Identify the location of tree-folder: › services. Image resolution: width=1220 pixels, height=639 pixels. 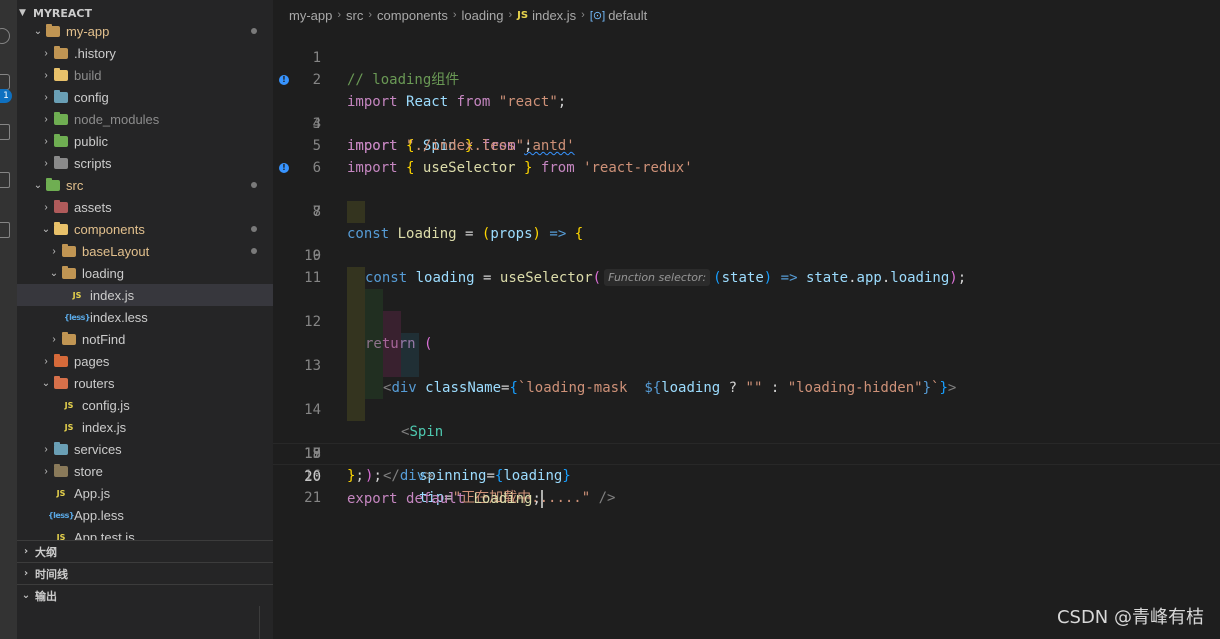
(145, 449).